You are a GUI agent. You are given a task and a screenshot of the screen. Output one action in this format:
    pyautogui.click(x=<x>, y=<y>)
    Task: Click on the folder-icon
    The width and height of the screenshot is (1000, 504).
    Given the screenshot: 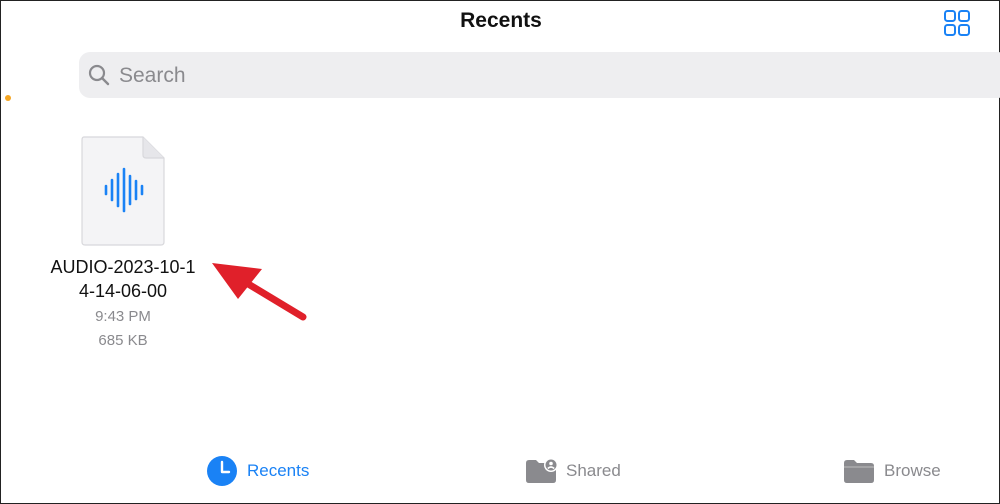 What is the action you would take?
    pyautogui.click(x=859, y=471)
    